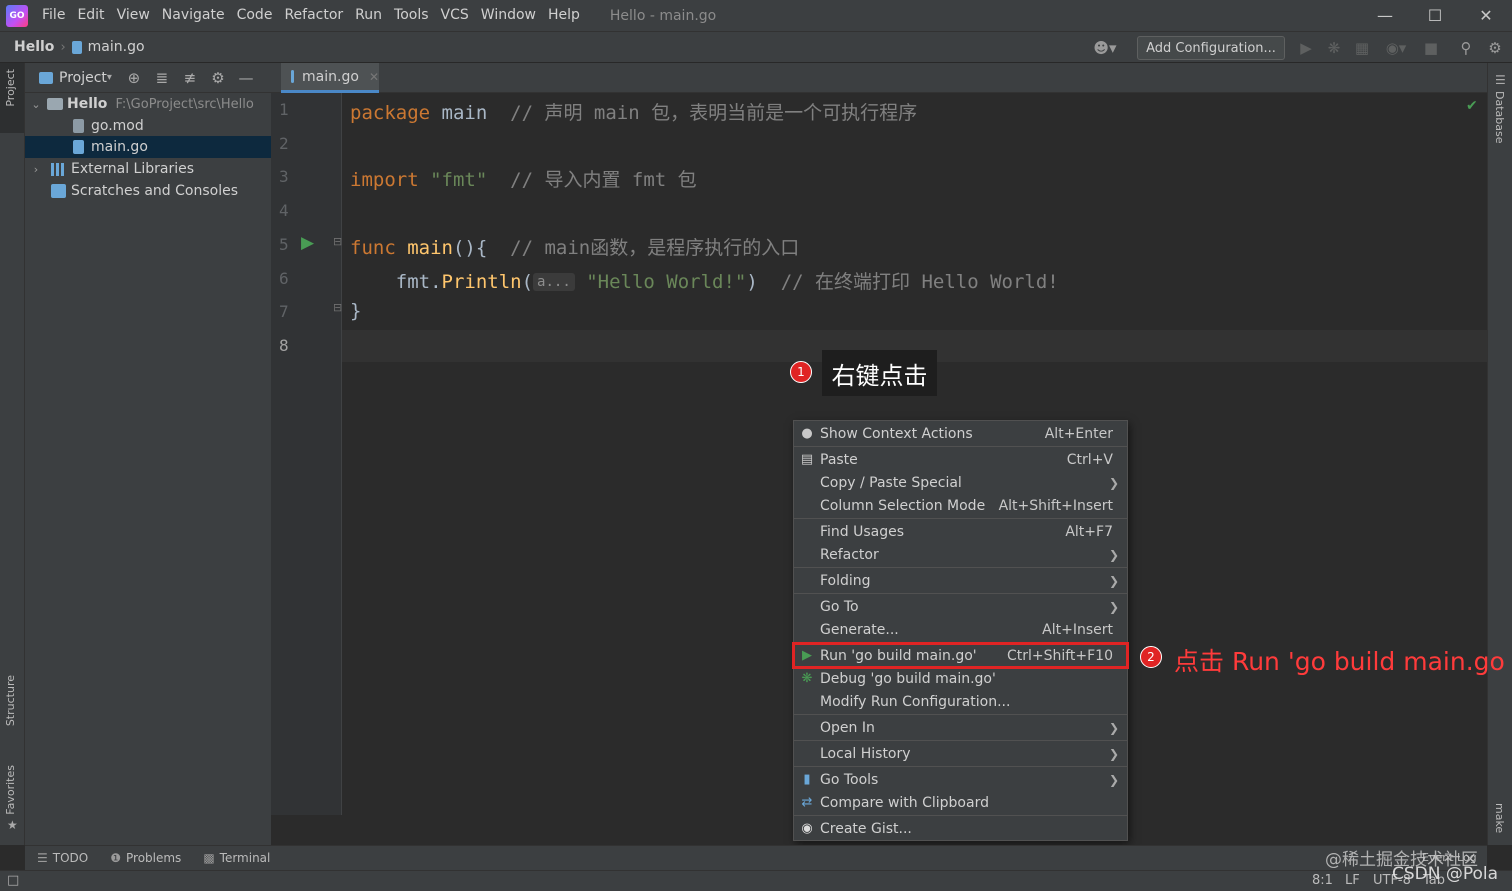  What do you see at coordinates (960, 753) in the screenshot?
I see `menu-item-local-history: Local History ❯` at bounding box center [960, 753].